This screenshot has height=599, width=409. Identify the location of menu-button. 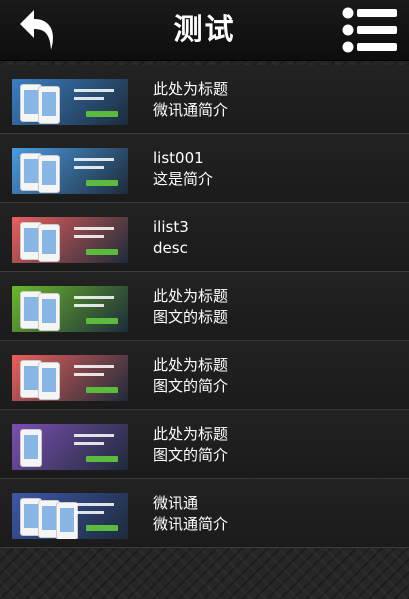
(370, 30).